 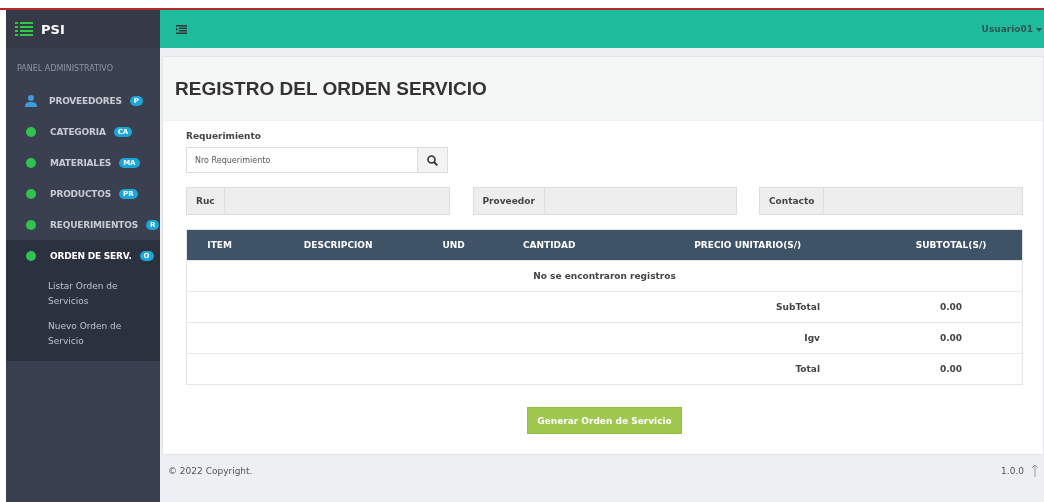 What do you see at coordinates (549, 245) in the screenshot?
I see `column-header: CANTIDAD` at bounding box center [549, 245].